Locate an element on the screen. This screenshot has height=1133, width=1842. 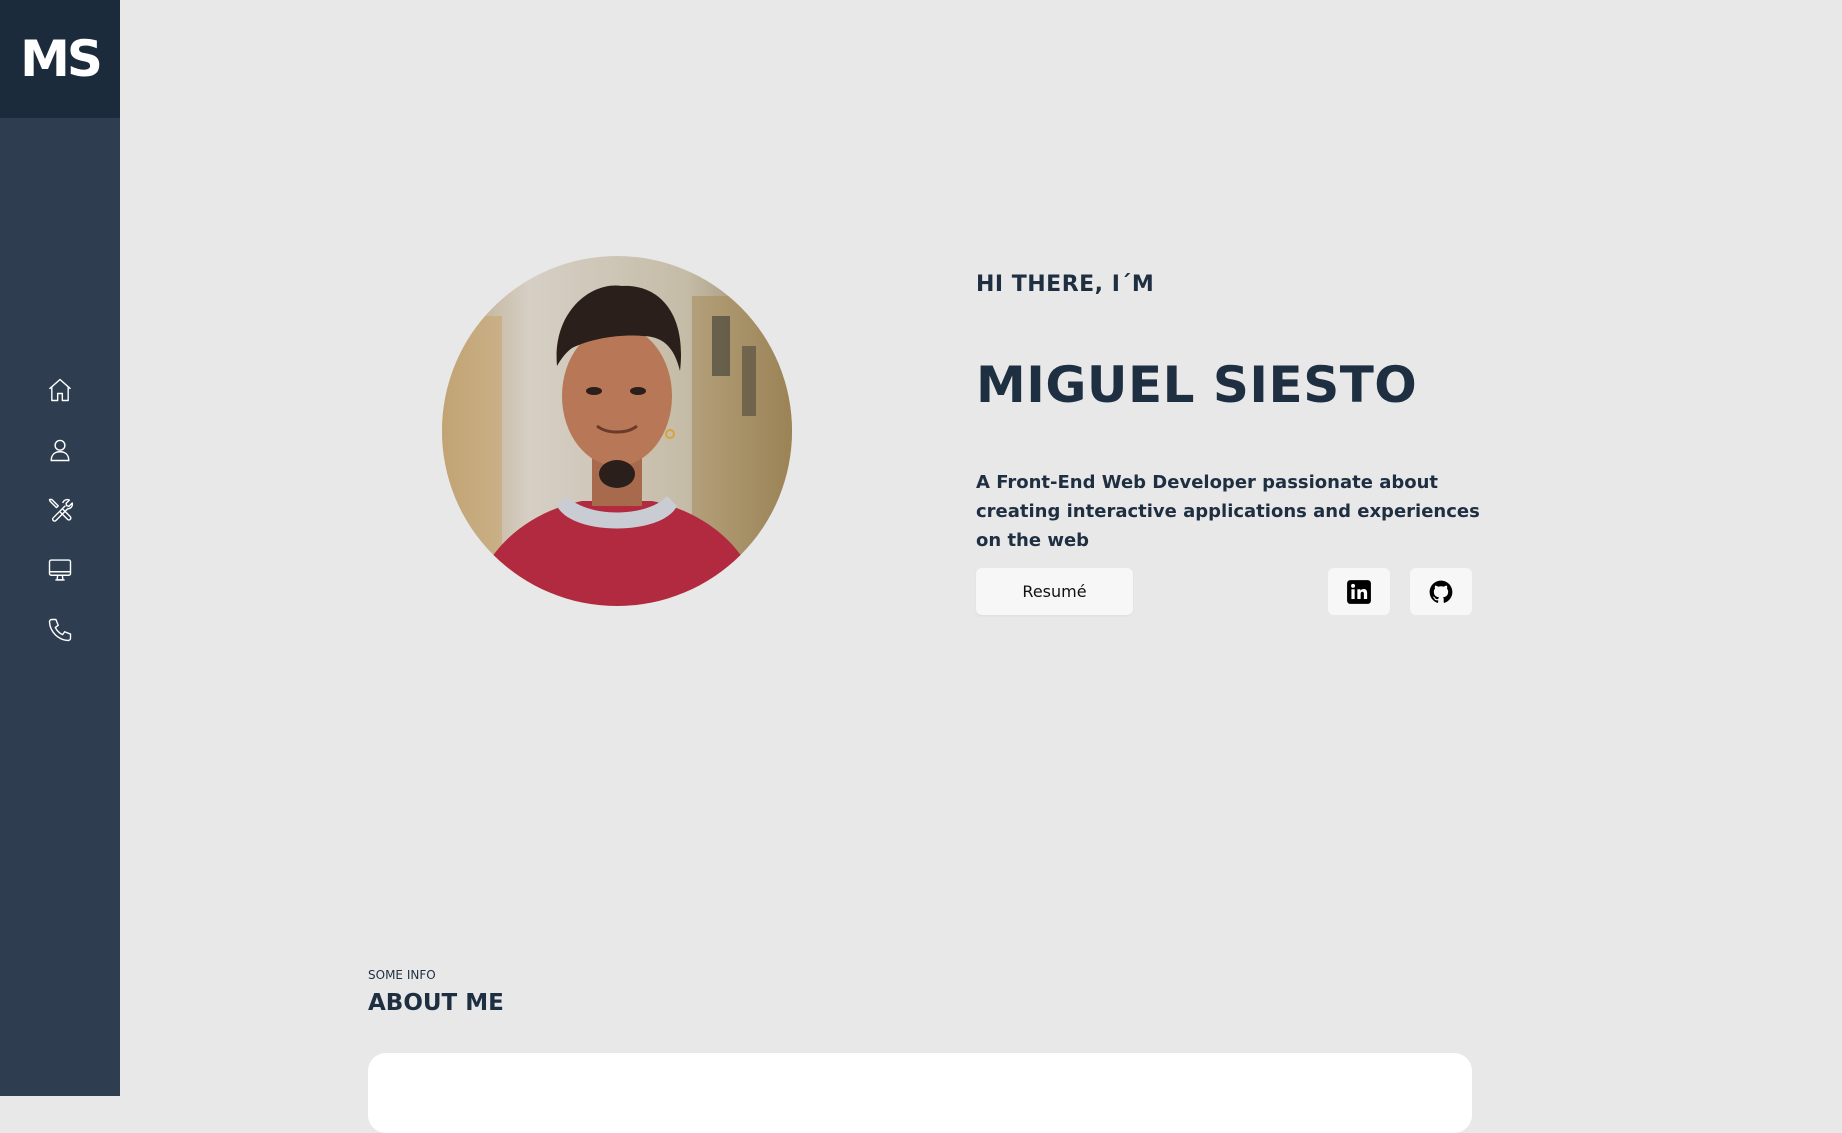
user-icon is located at coordinates (60, 450).